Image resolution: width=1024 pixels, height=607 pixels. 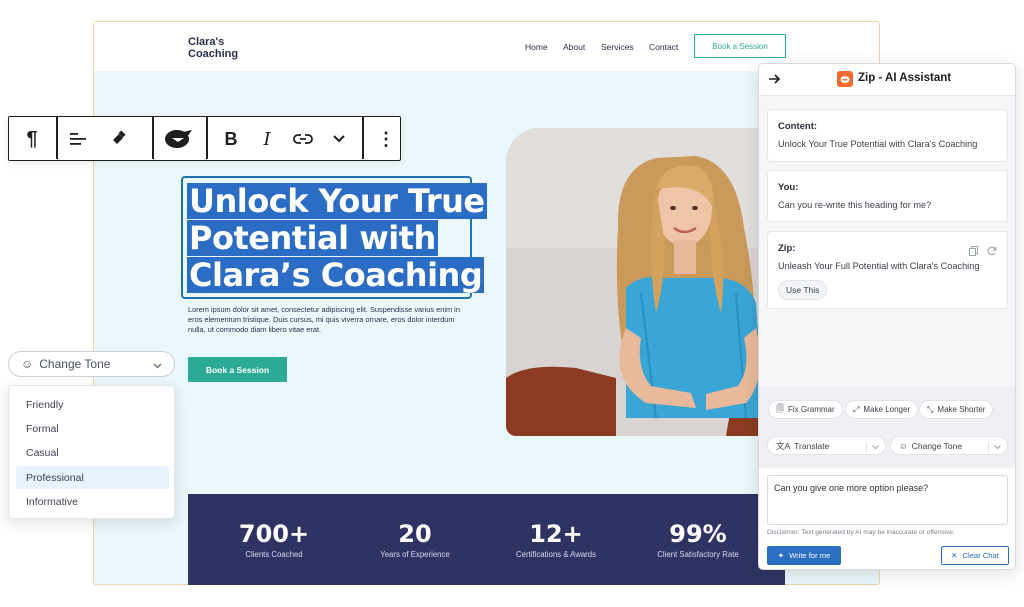 What do you see at coordinates (274, 534) in the screenshot?
I see `stat-clients-number: 700+` at bounding box center [274, 534].